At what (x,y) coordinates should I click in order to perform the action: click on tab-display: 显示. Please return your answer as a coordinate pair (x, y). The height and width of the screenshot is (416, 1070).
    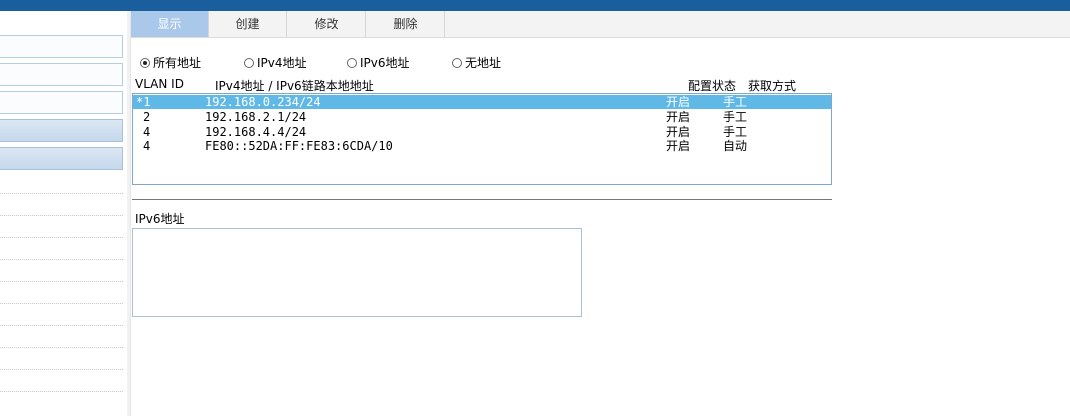
    Looking at the image, I should click on (170, 24).